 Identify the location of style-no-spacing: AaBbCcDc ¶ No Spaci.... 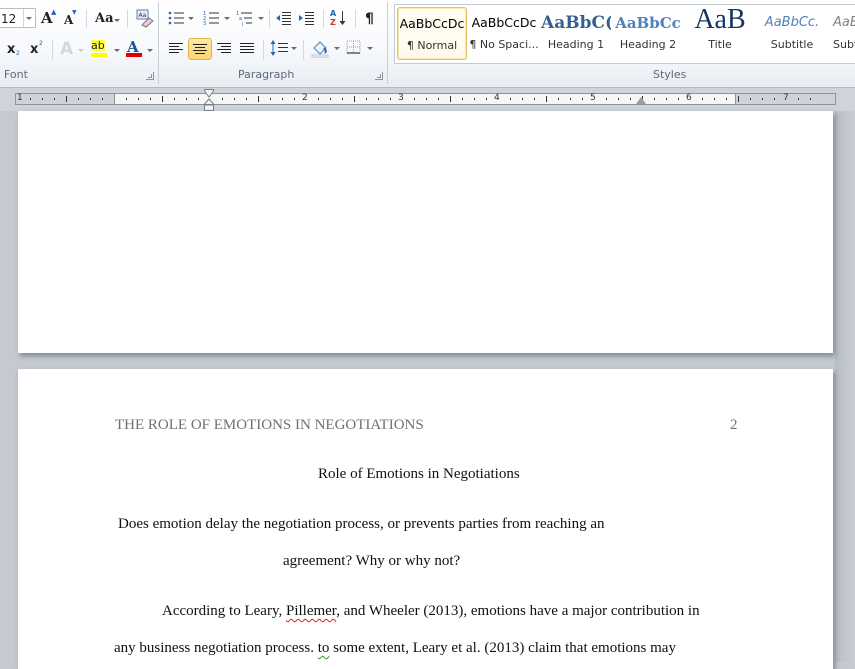
(504, 33).